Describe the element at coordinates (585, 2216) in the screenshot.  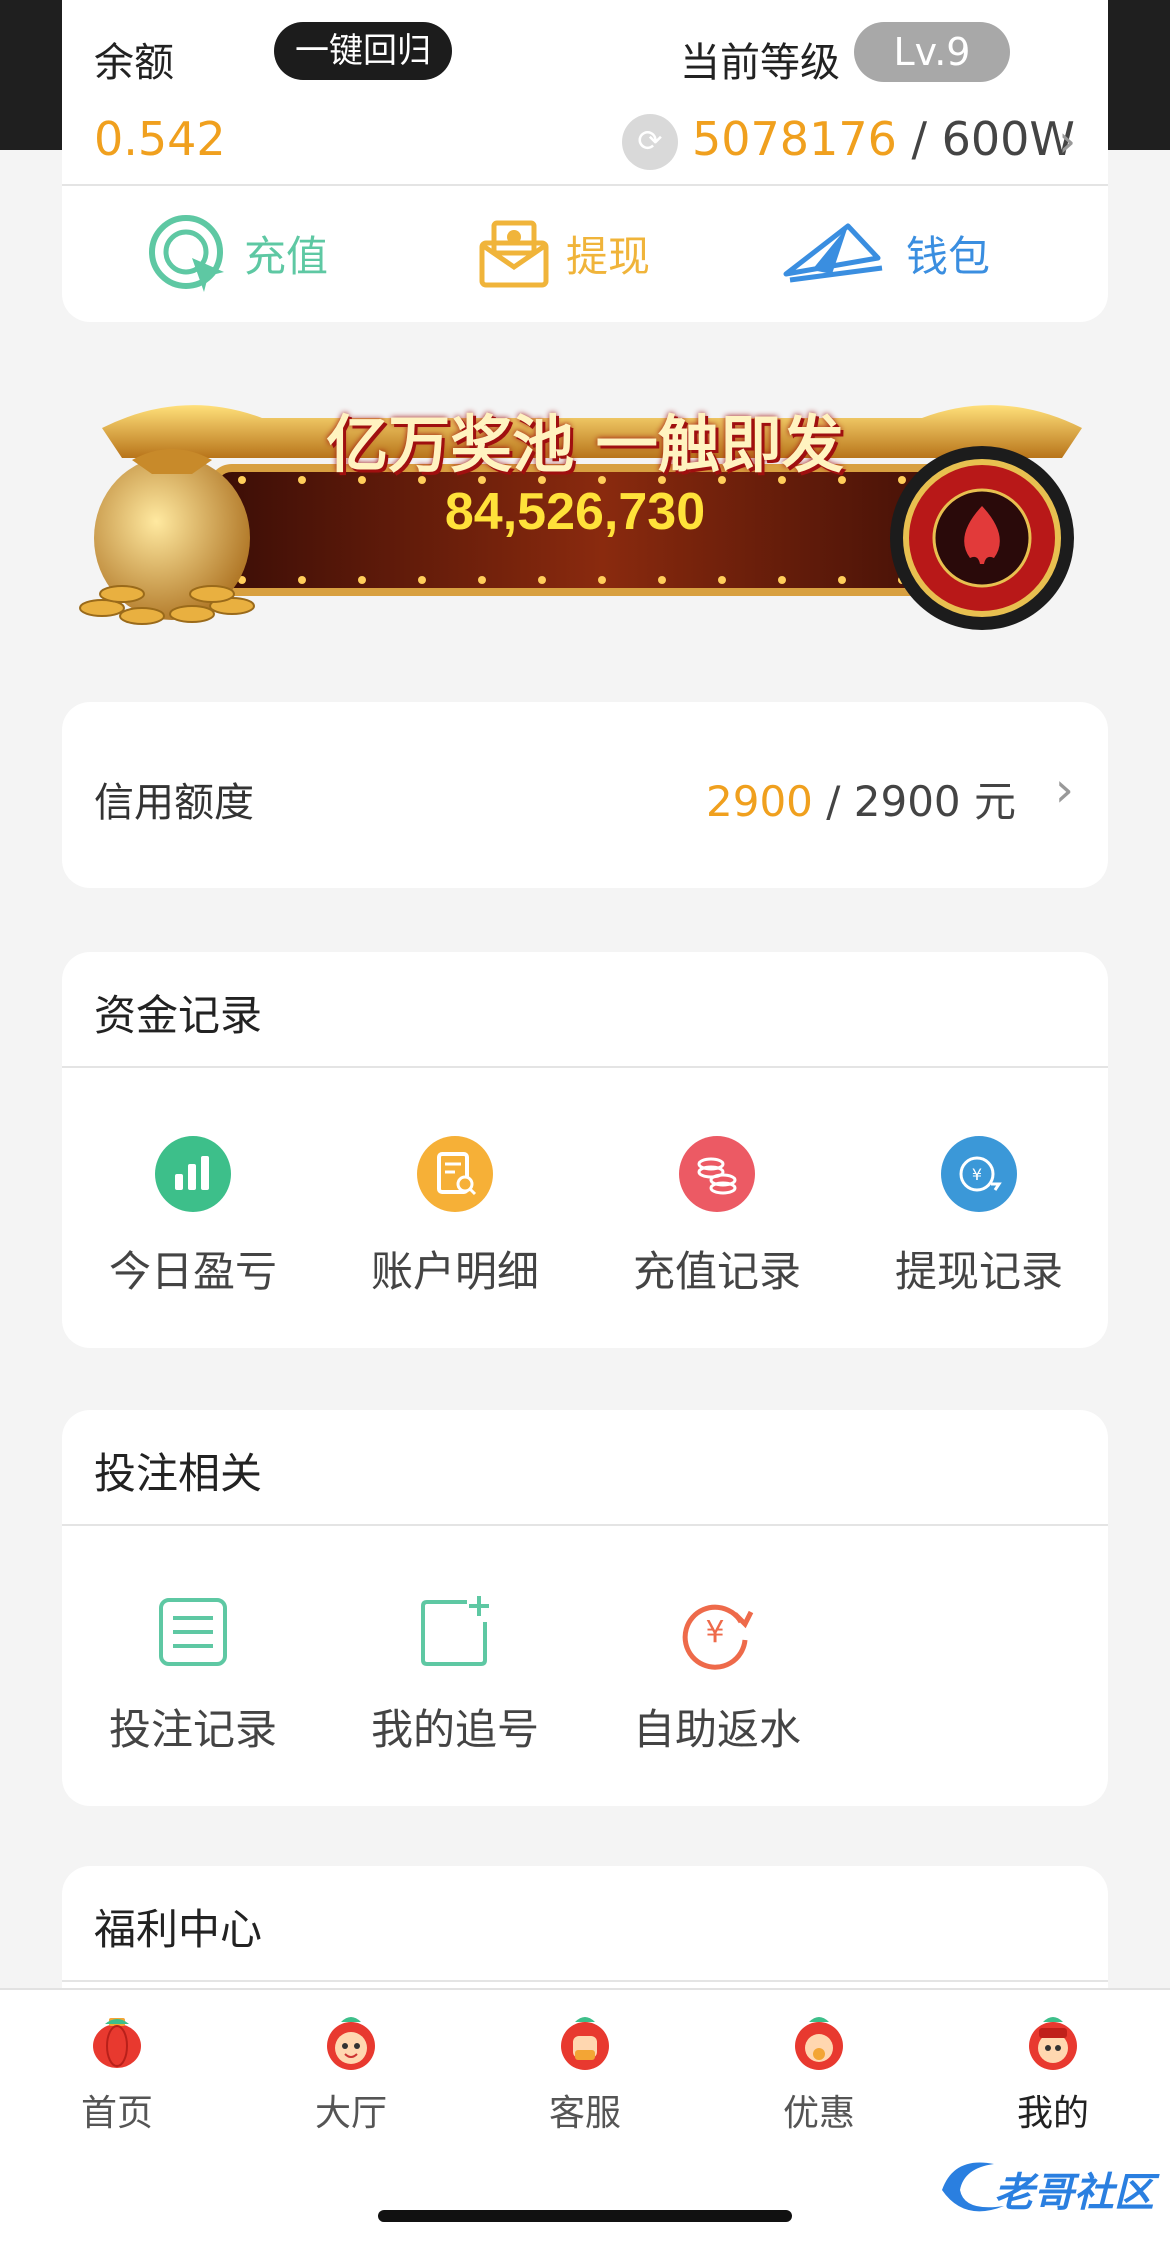
I see `home-indicator` at that location.